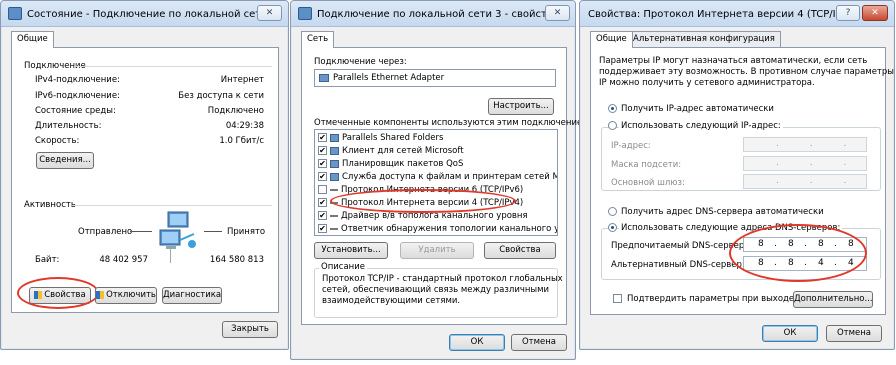  Describe the element at coordinates (848, 13) in the screenshot. I see `help-icon: ?` at that location.